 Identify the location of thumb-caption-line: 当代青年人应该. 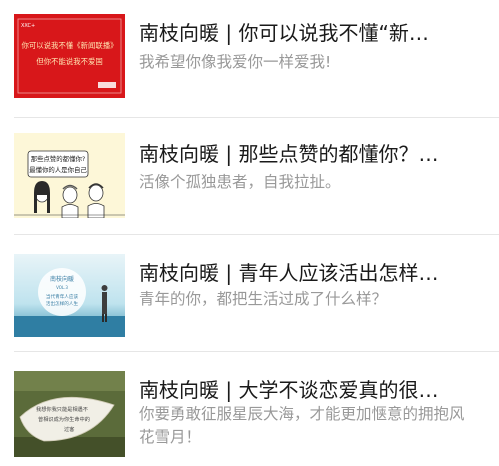
(62, 296).